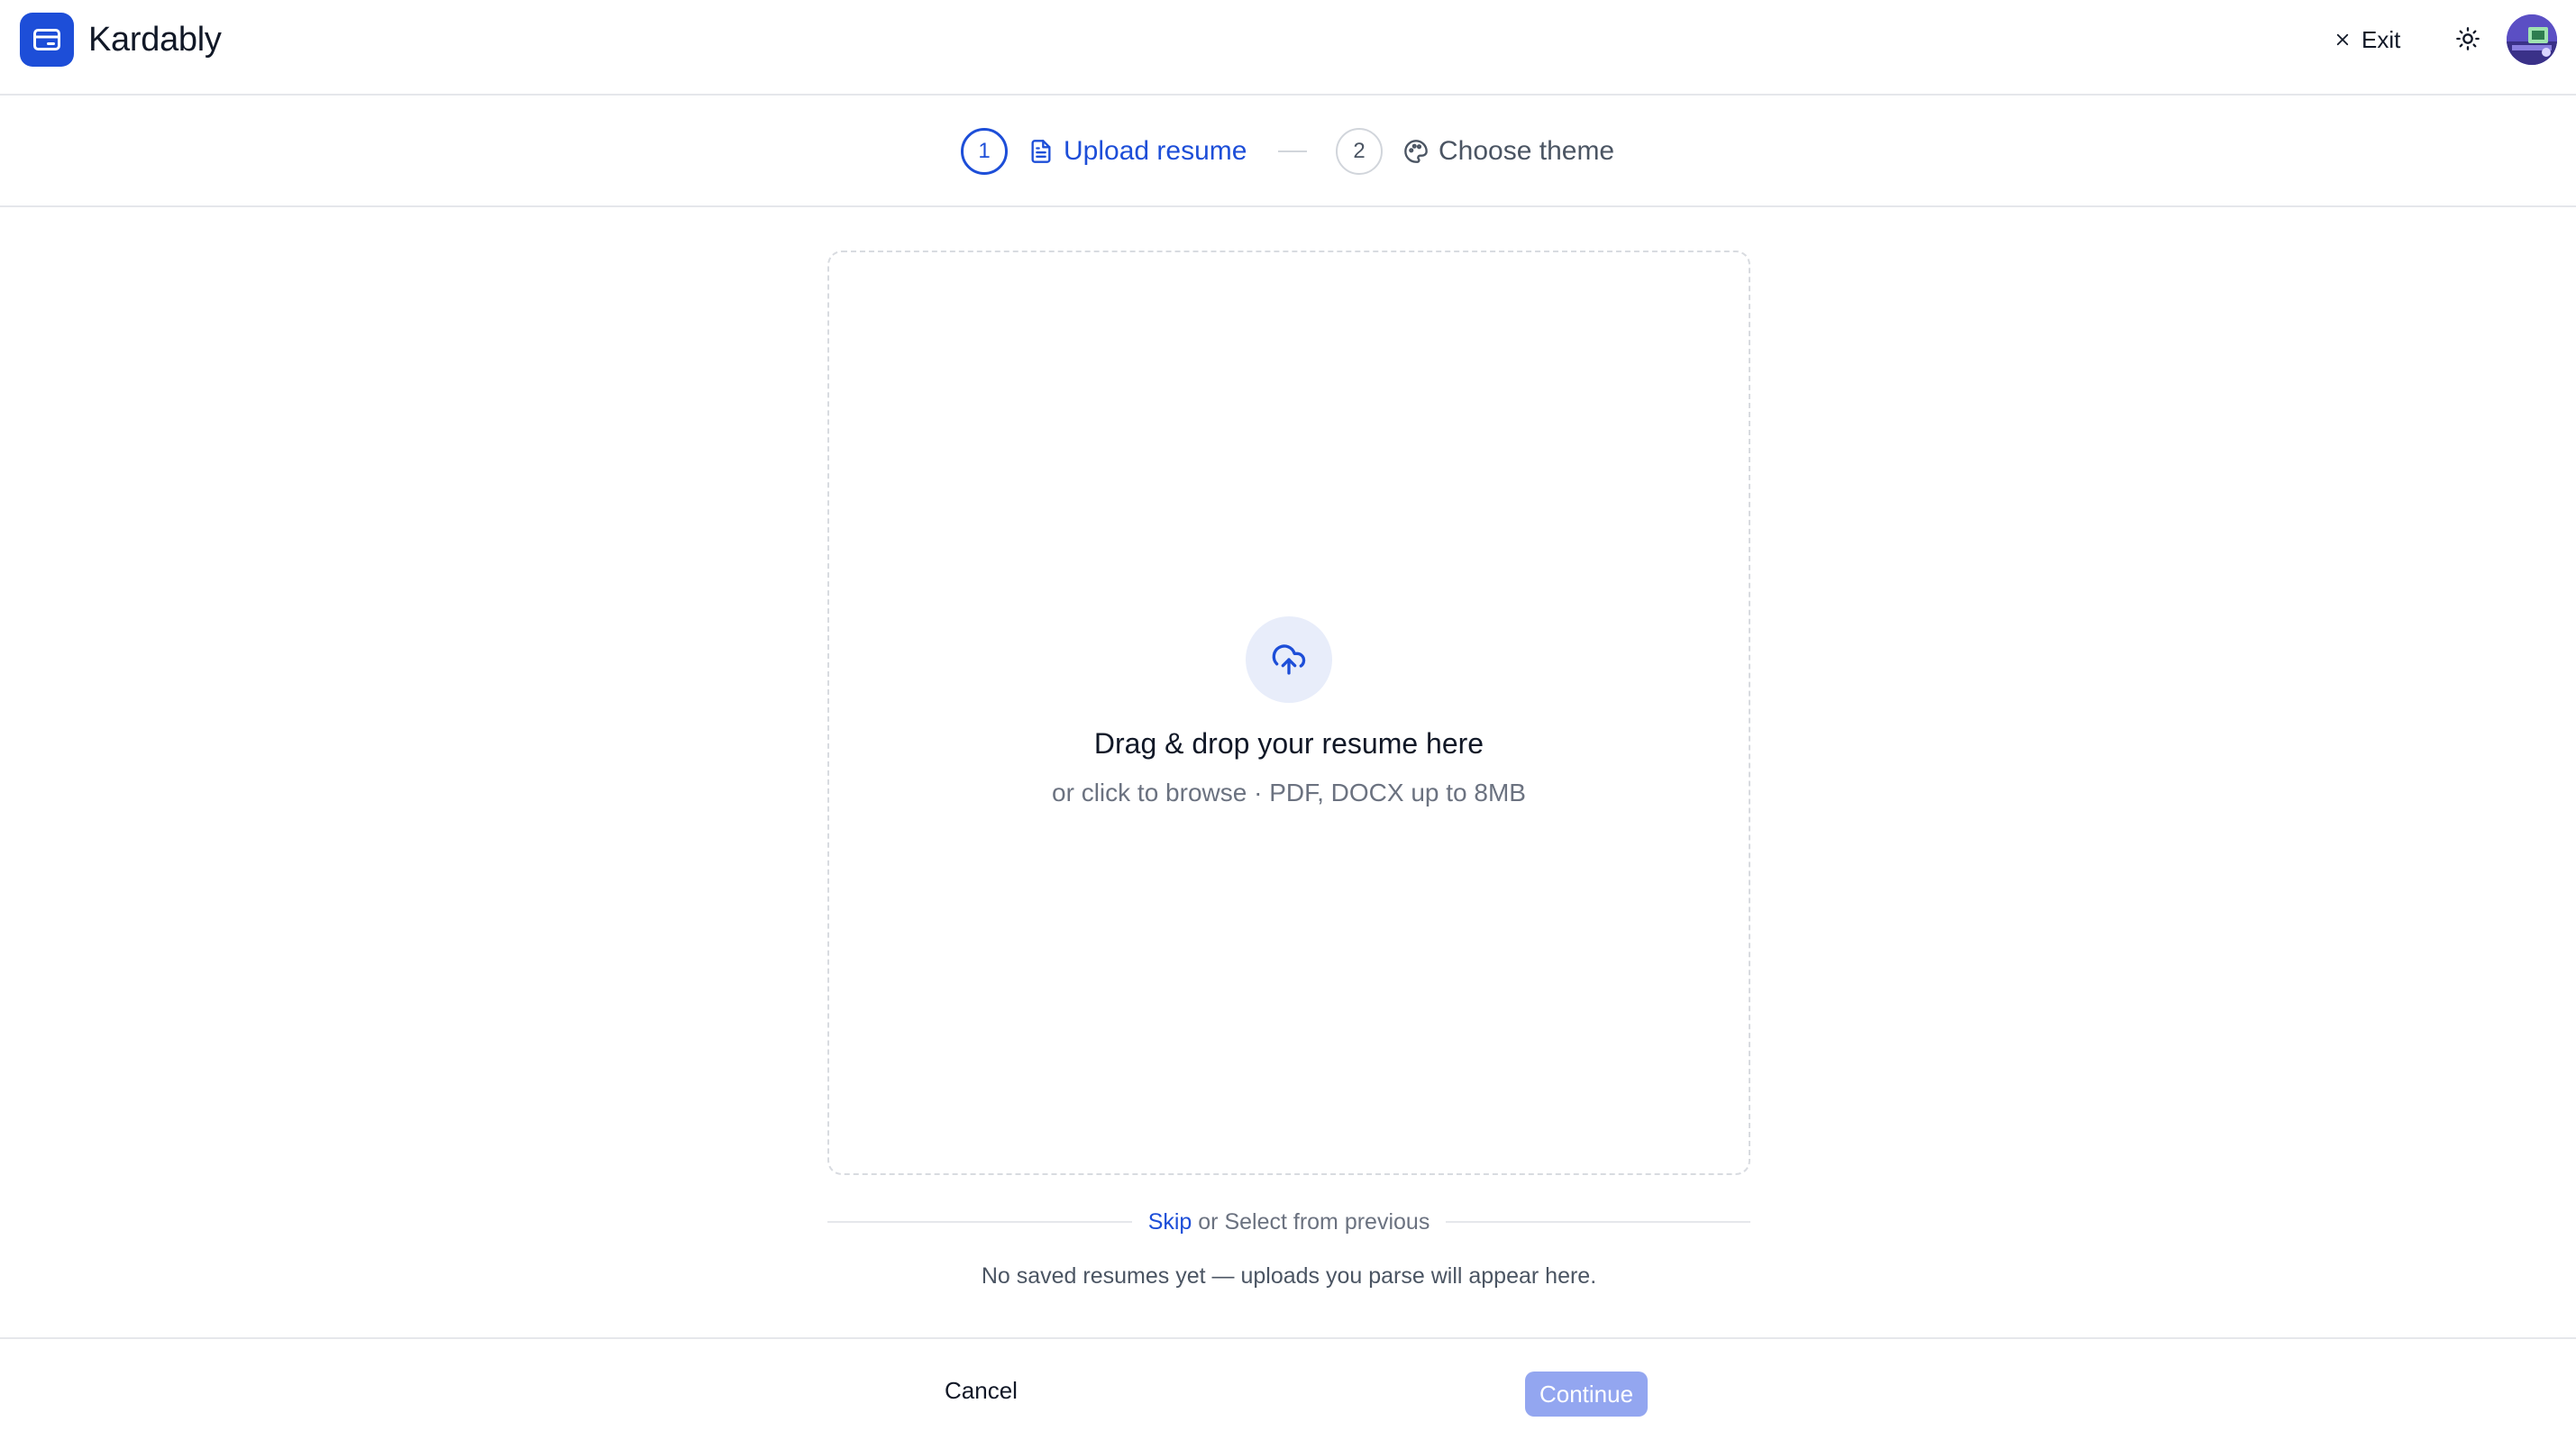 Image resolution: width=2576 pixels, height=1440 pixels. I want to click on cancel-button: Cancel, so click(981, 1391).